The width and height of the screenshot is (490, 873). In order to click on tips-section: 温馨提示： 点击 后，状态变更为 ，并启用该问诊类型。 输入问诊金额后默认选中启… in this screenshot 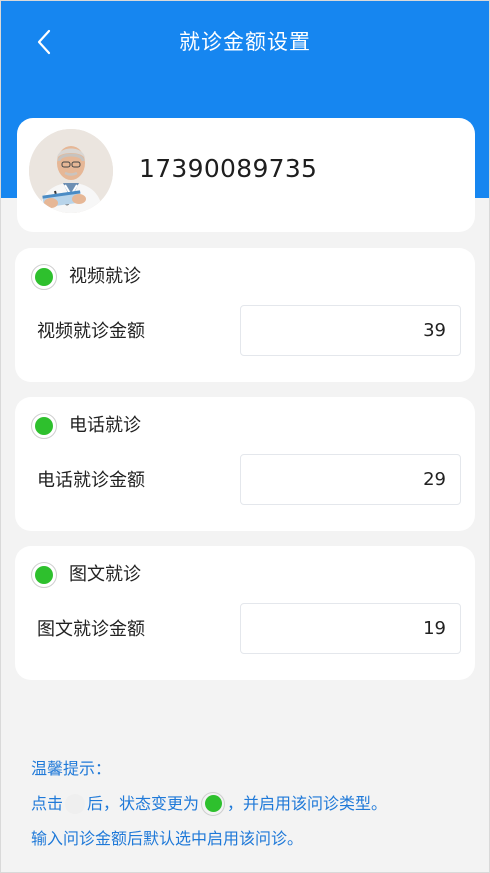, I will do `click(255, 803)`.